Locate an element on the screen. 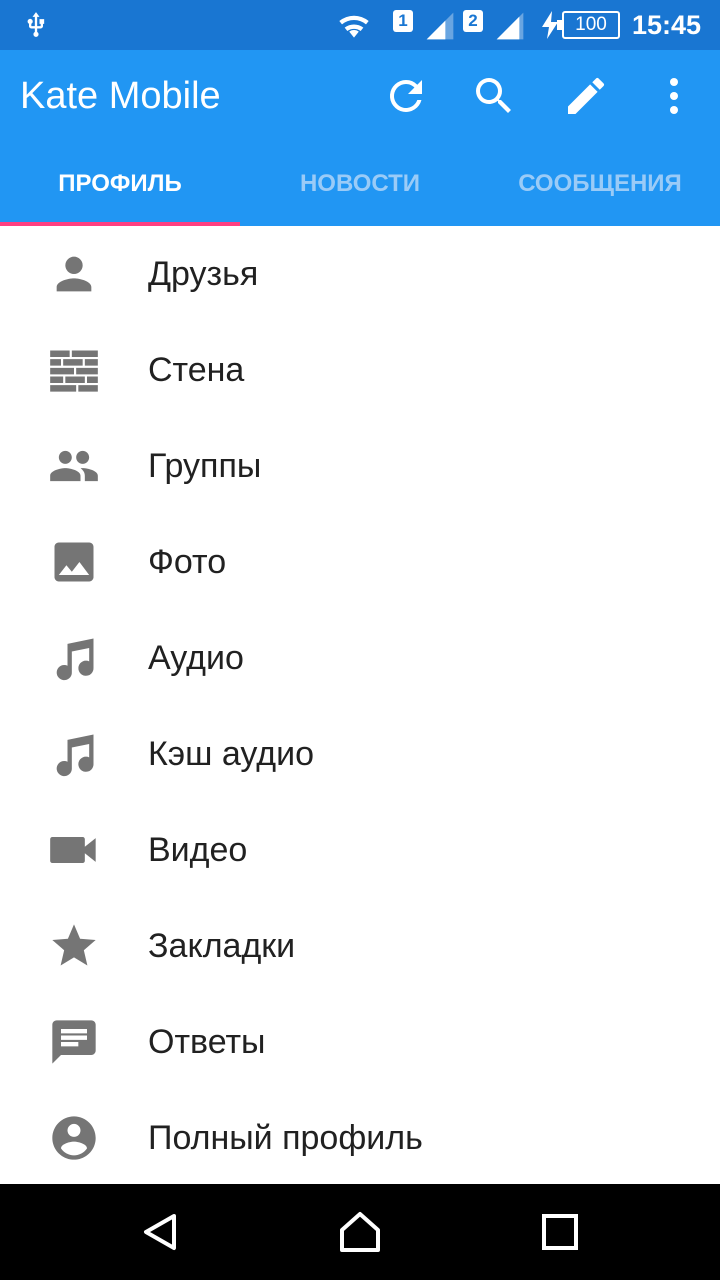 The image size is (720, 1280). photo-icon is located at coordinates (74, 562).